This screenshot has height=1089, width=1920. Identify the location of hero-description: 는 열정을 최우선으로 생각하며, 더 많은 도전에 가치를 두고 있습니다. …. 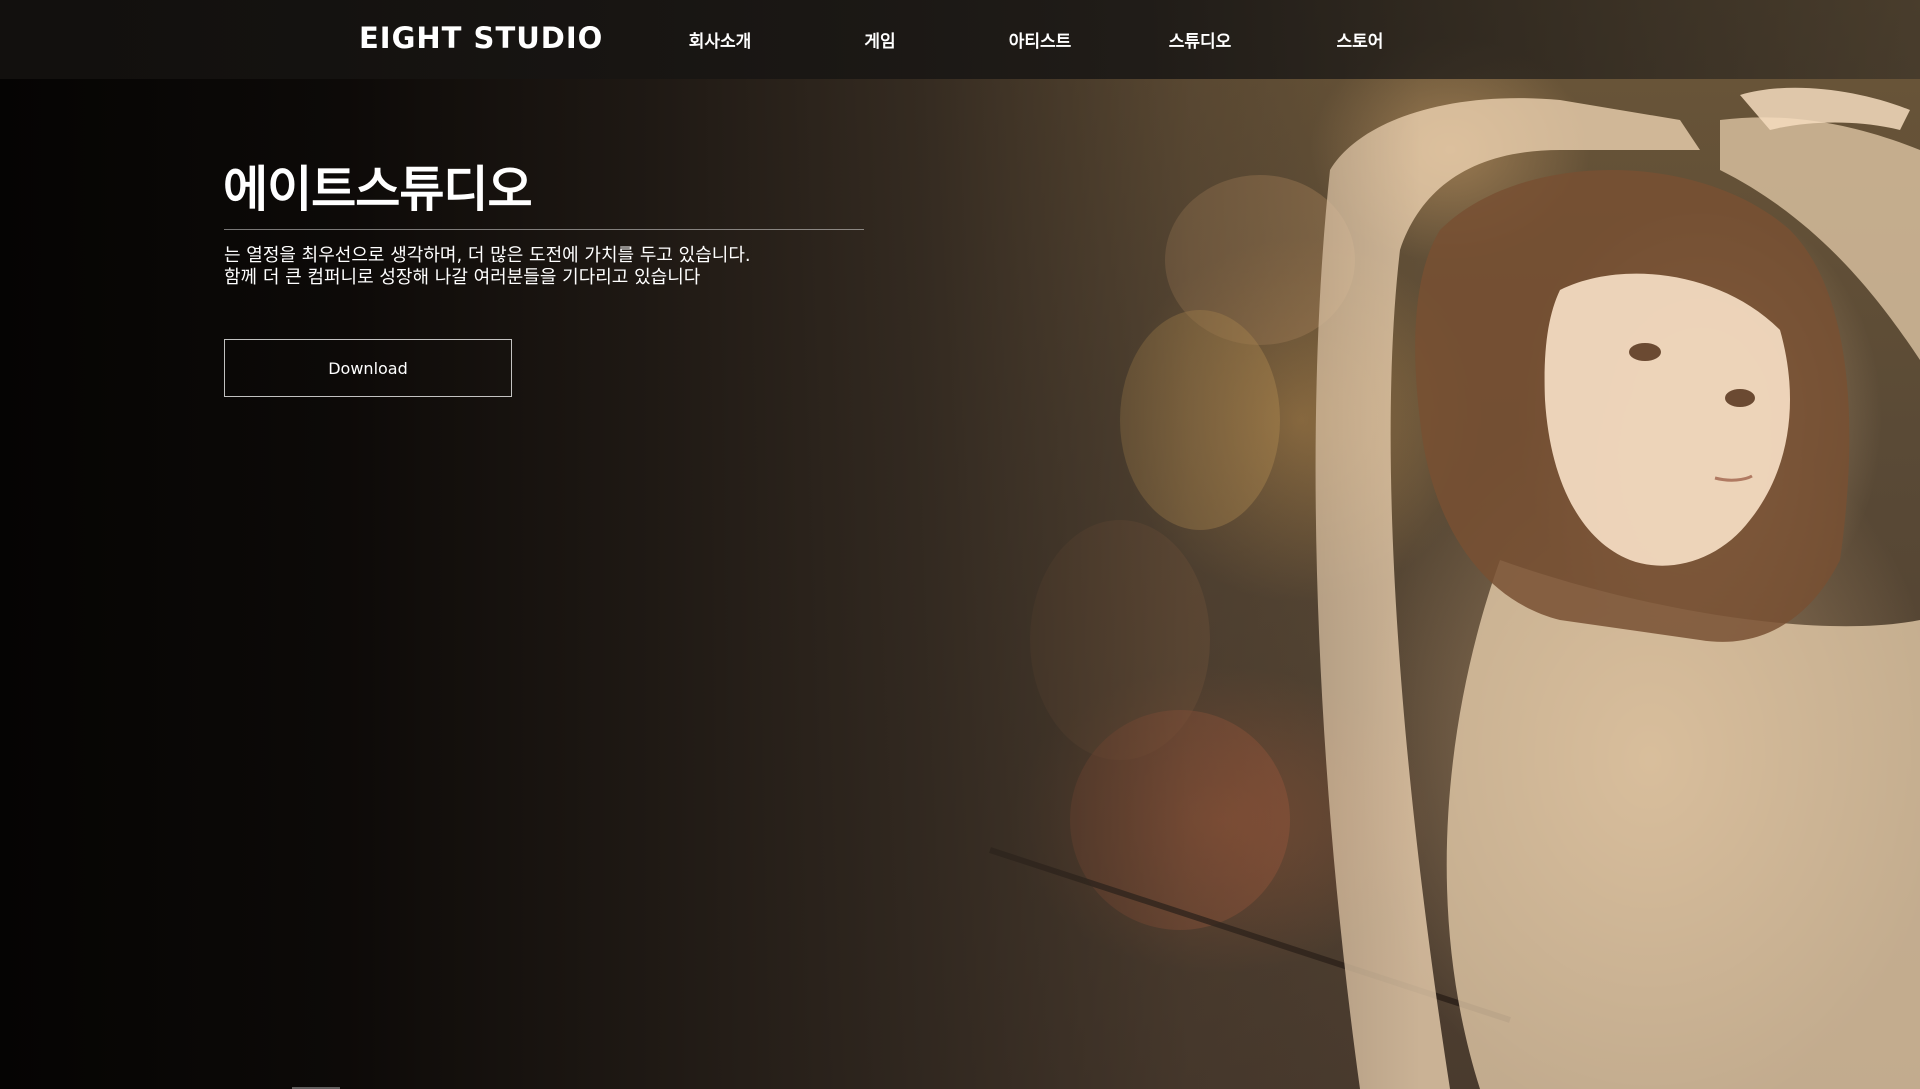
(487, 267).